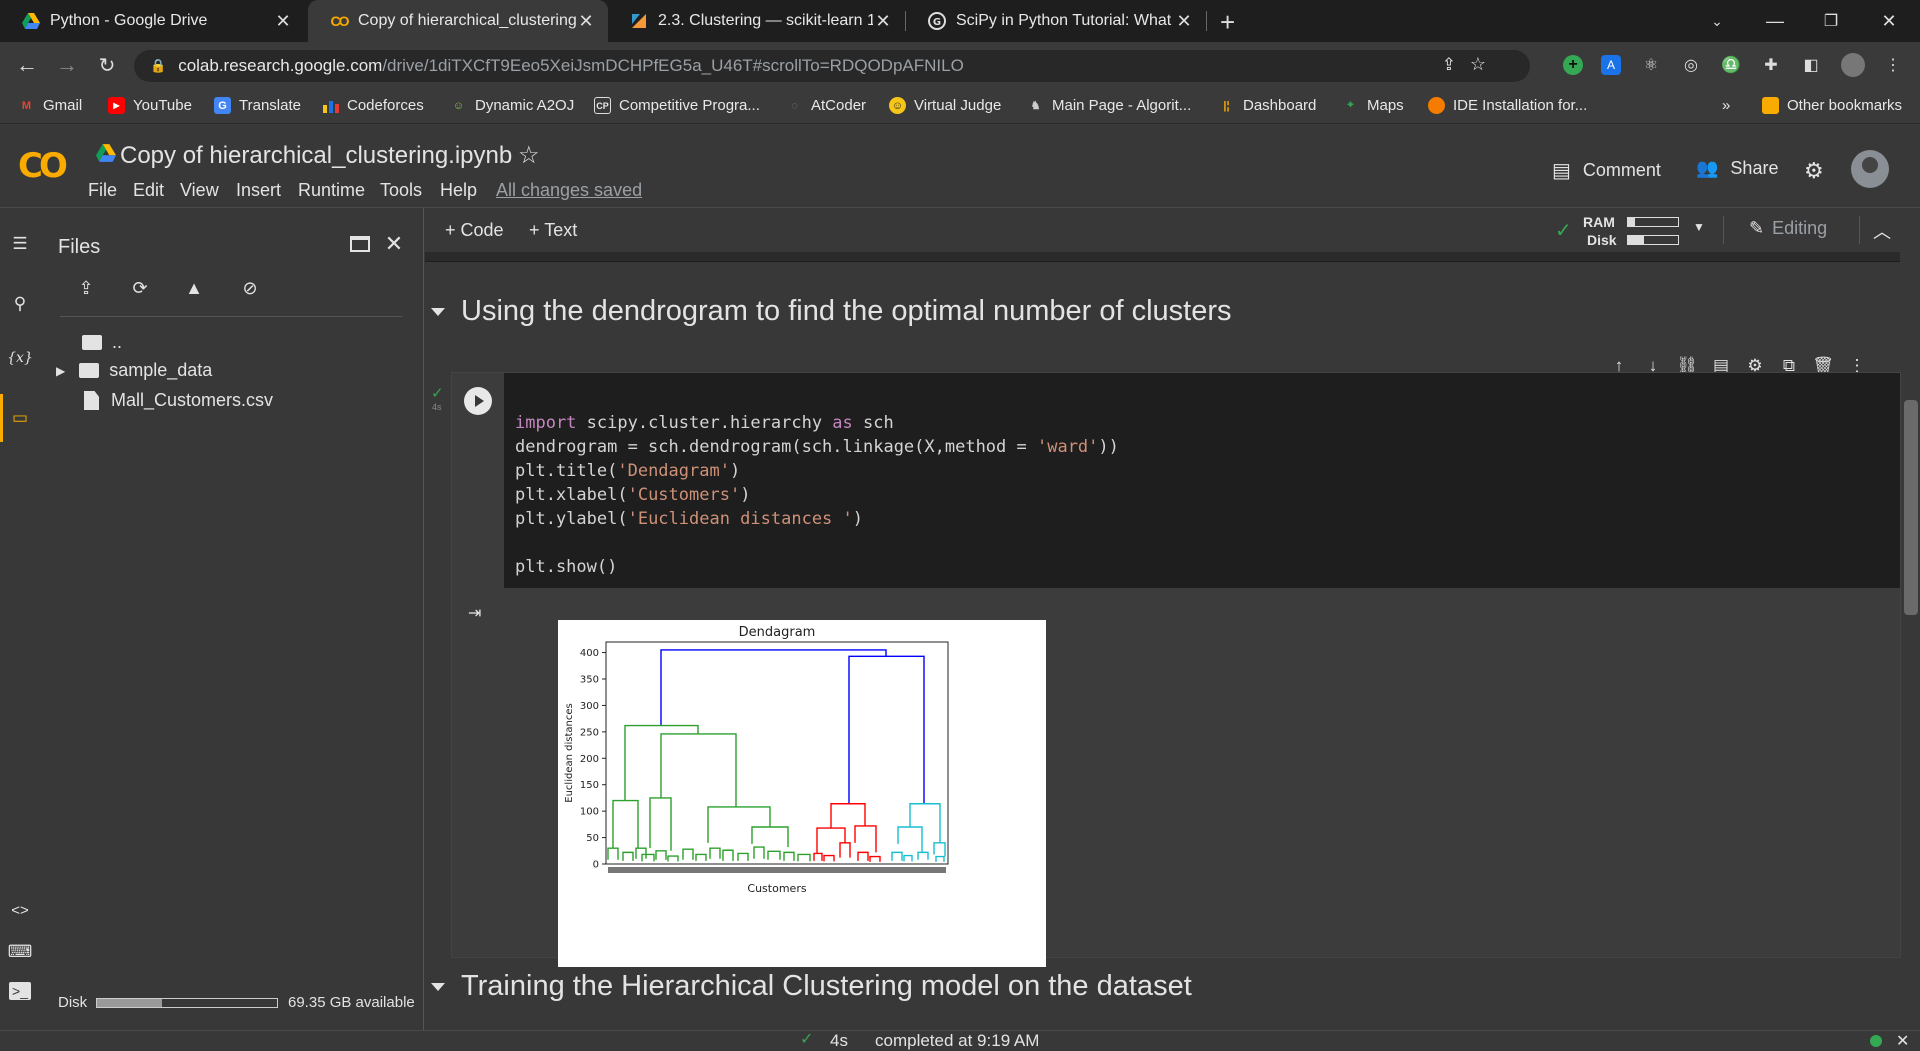  Describe the element at coordinates (231, 316) in the screenshot. I see `divider` at that location.